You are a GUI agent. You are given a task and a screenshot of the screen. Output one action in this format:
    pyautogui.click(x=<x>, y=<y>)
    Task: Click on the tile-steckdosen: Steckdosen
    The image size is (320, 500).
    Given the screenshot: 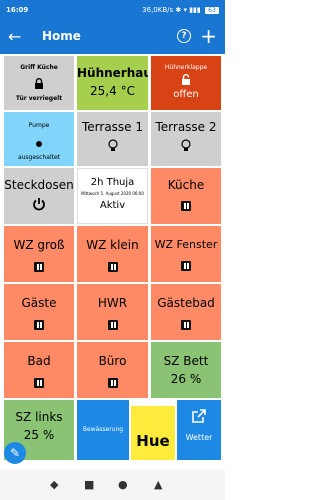 What is the action you would take?
    pyautogui.click(x=39, y=196)
    